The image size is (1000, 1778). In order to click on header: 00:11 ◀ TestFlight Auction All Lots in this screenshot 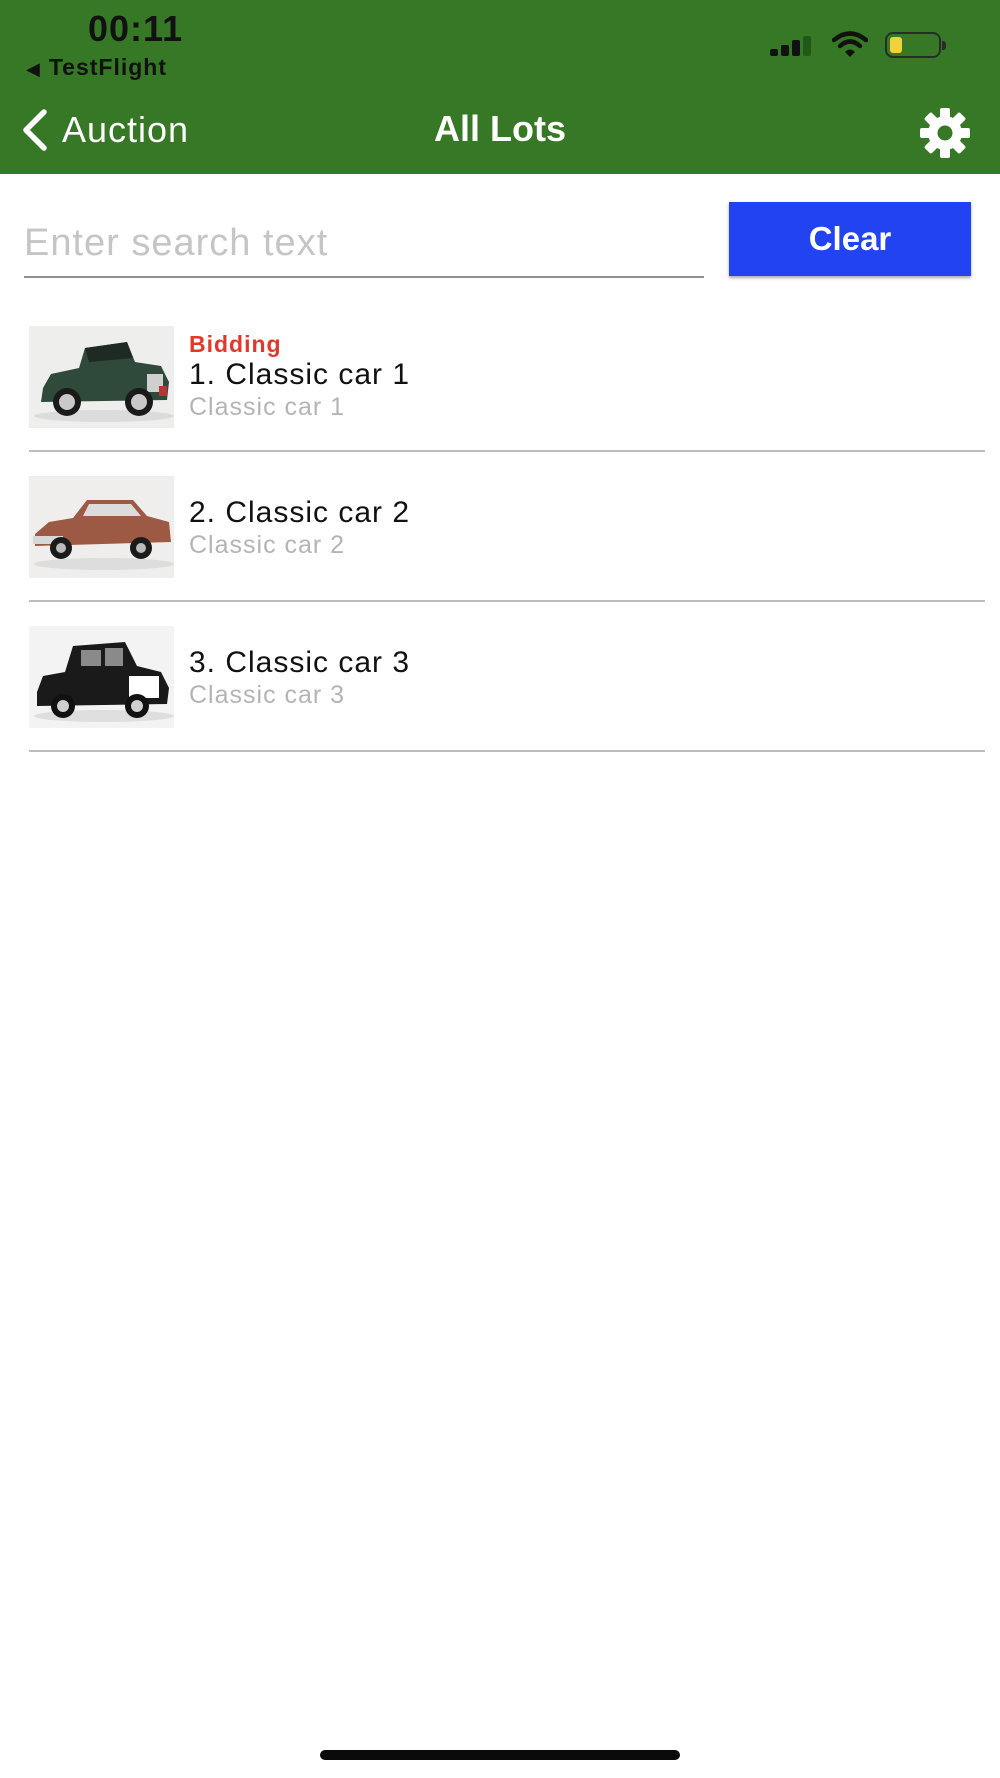, I will do `click(500, 87)`.